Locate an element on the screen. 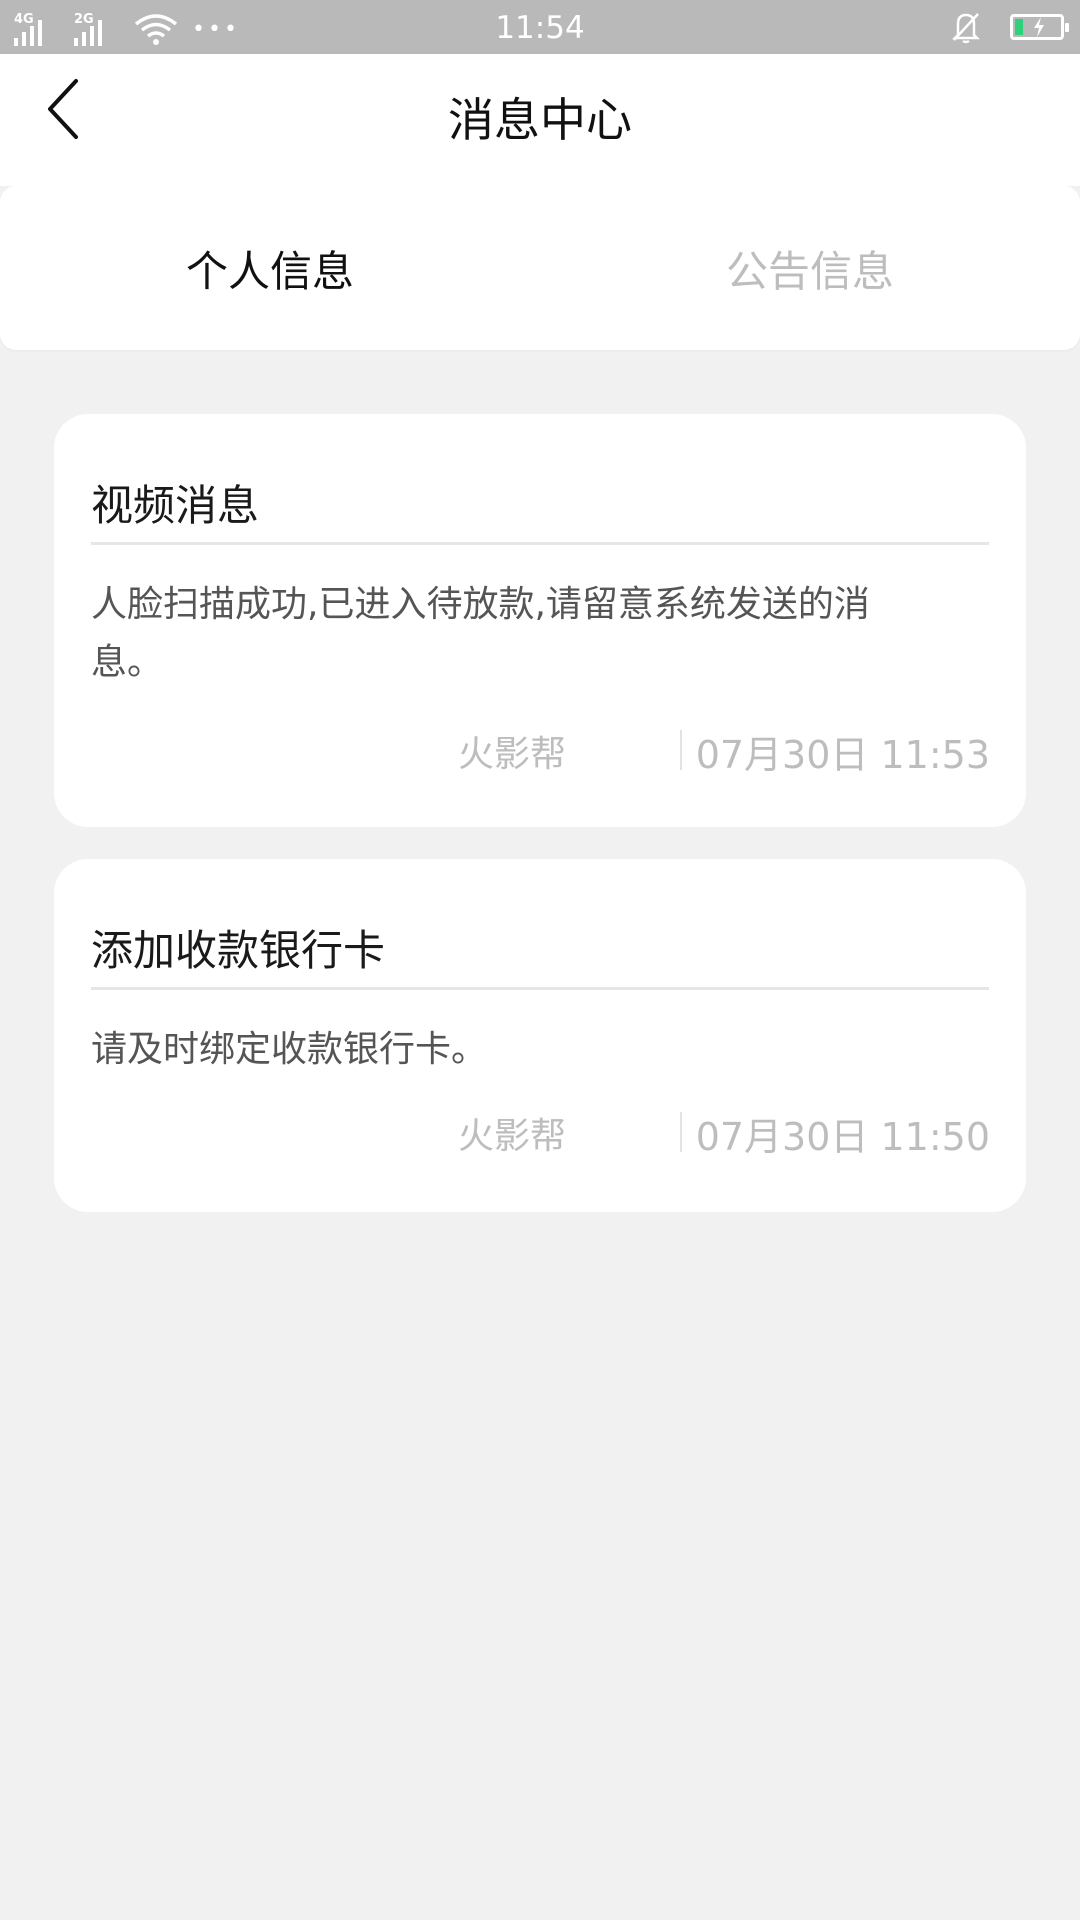 The image size is (1080, 1920). battery-icon is located at coordinates (1039, 27).